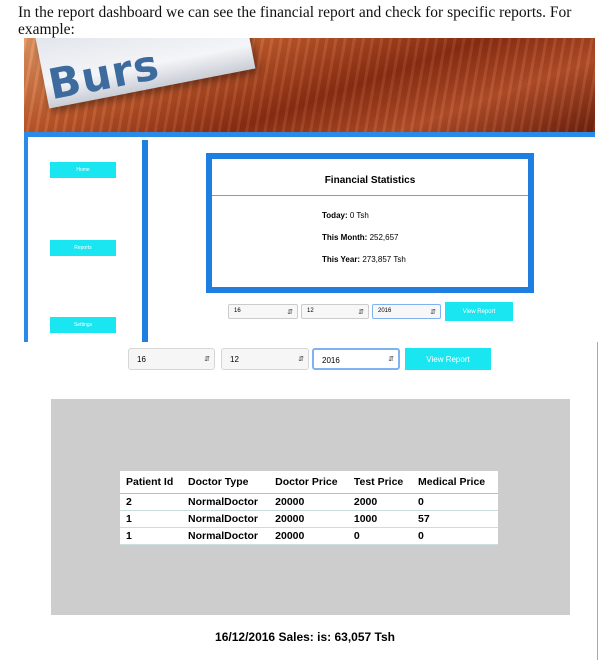  I want to click on column-header: Medical Price, so click(456, 482).